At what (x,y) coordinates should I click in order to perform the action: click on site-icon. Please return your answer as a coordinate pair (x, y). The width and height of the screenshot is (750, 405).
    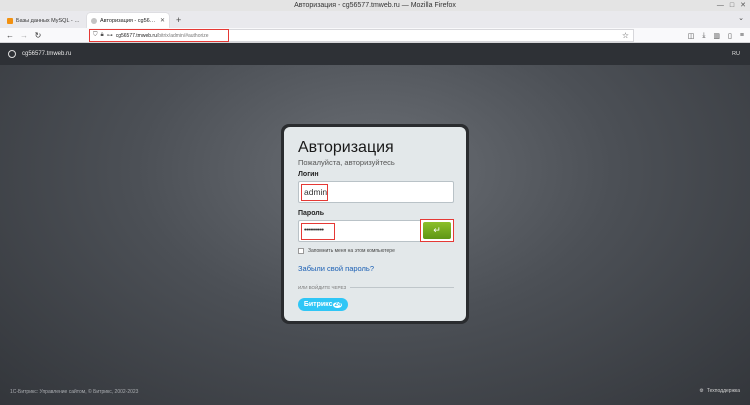
    Looking at the image, I should click on (12, 54).